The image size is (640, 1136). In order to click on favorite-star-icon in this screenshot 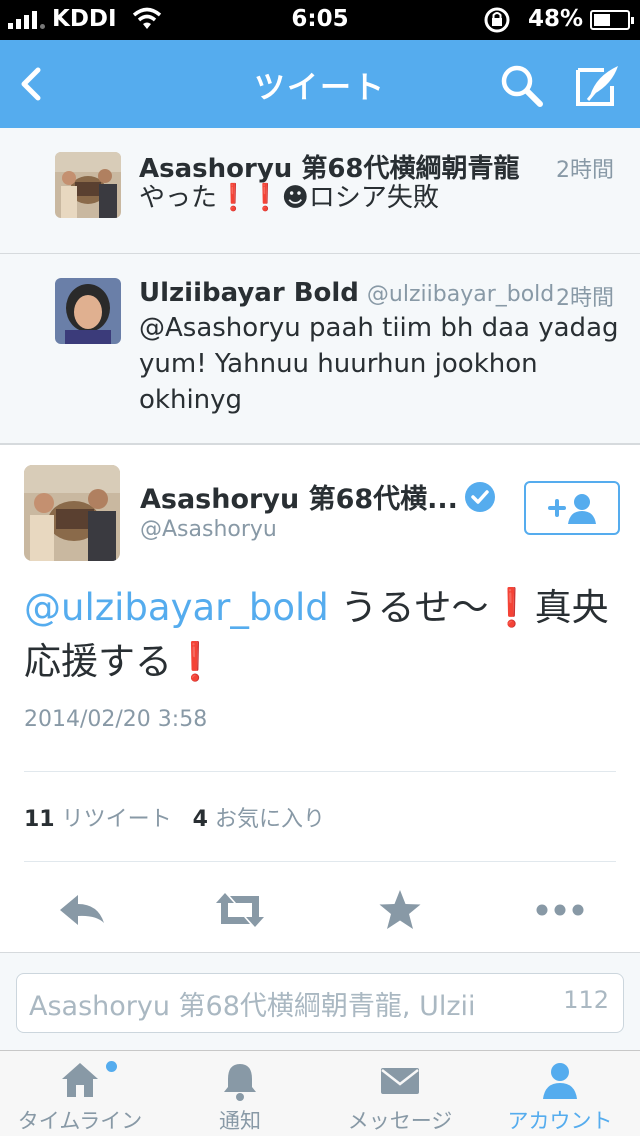, I will do `click(400, 910)`.